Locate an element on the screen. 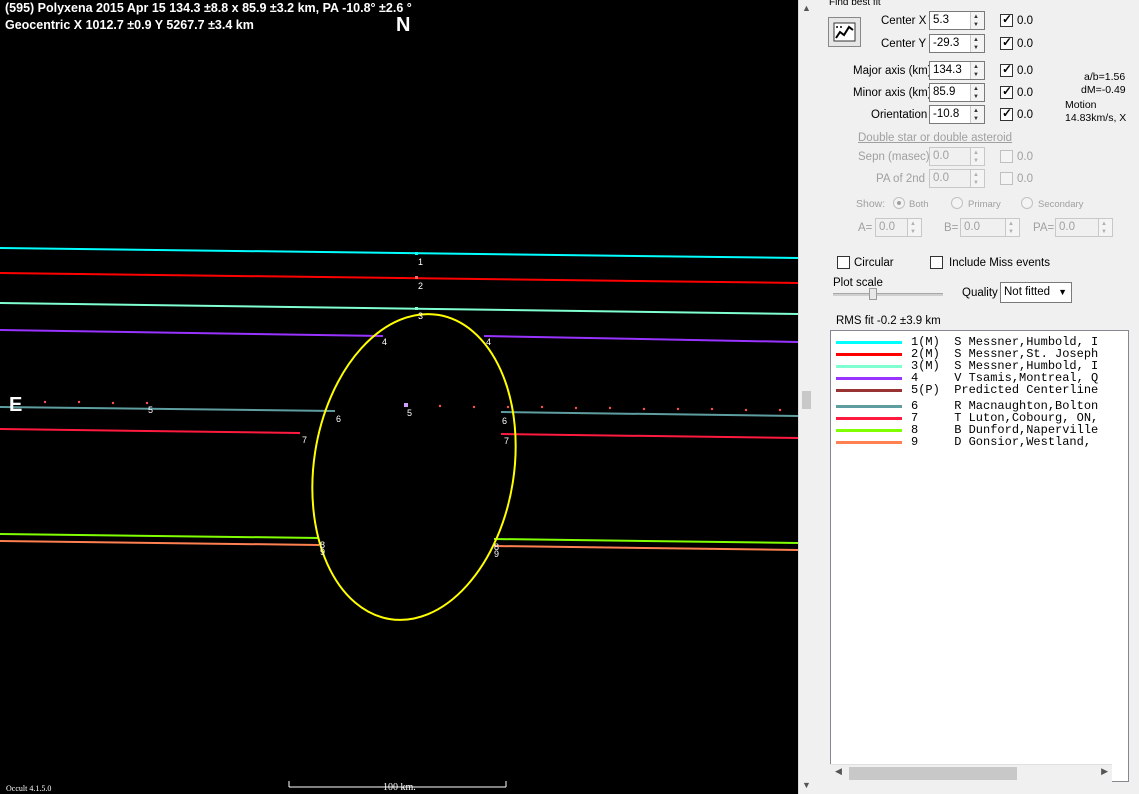  rms-fit-readout: RMS fit -0.2 ±3.9 km is located at coordinates (888, 321).